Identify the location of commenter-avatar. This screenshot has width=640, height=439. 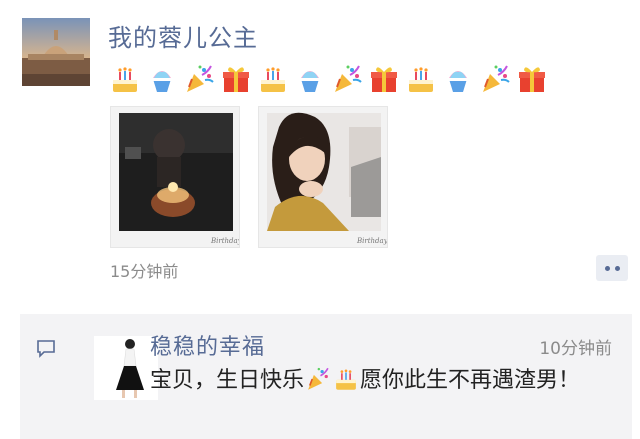
(126, 368).